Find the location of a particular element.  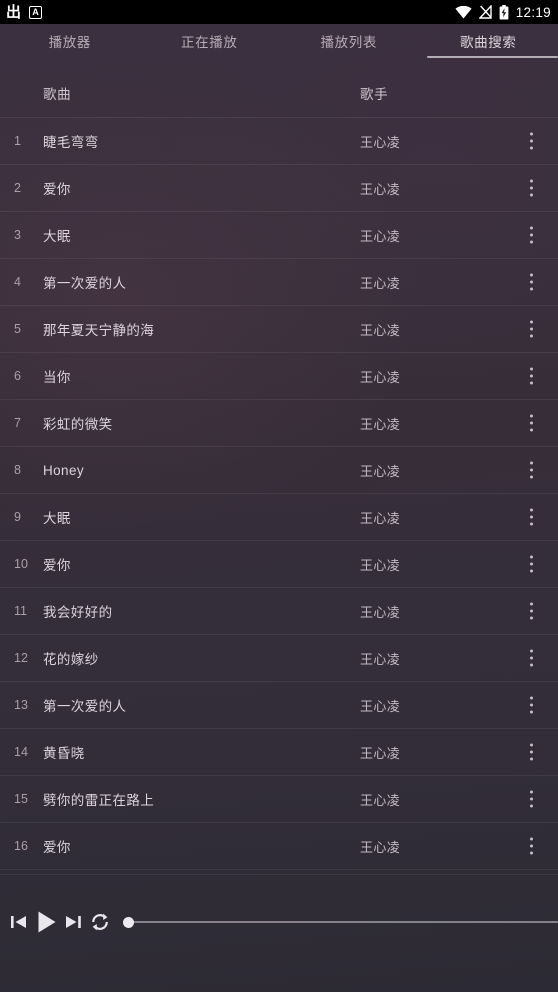

player-bar is located at coordinates (279, 933).